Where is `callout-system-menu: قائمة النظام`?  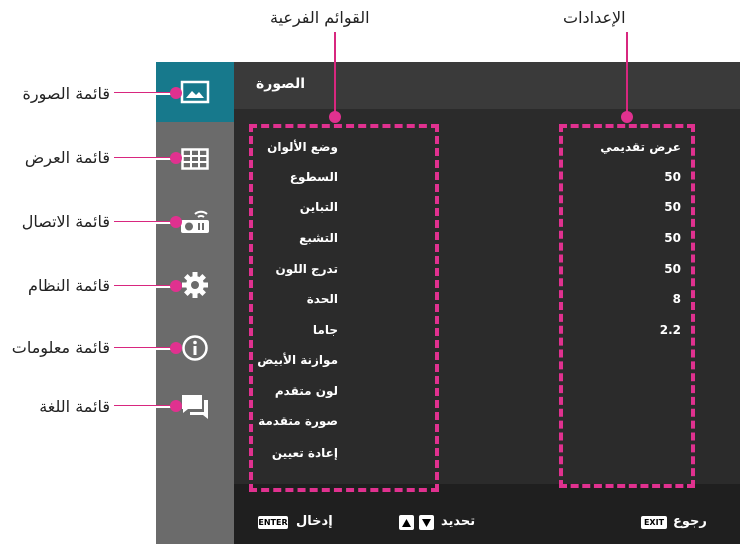
callout-system-menu: قائمة النظام is located at coordinates (69, 285).